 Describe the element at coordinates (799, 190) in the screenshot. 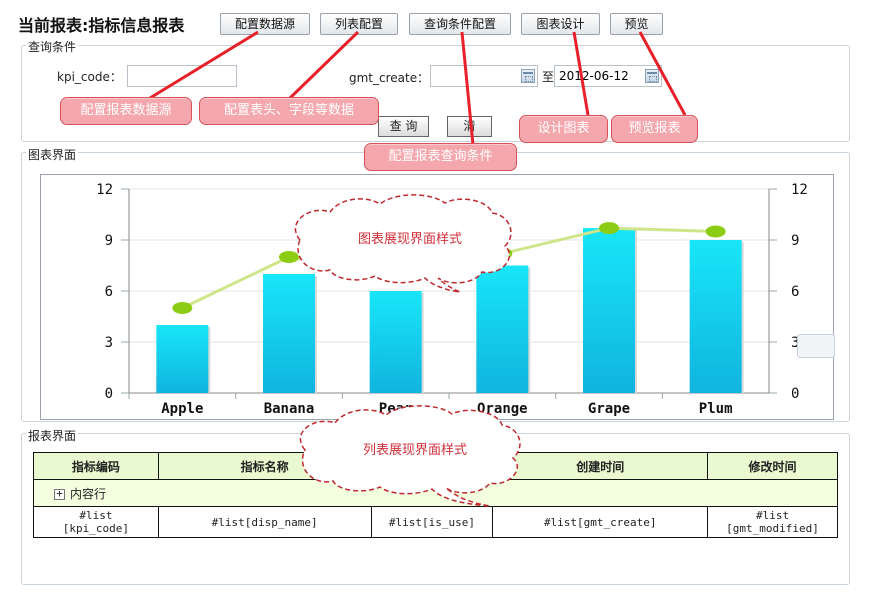

I see `y-tick-label-right: 12` at that location.